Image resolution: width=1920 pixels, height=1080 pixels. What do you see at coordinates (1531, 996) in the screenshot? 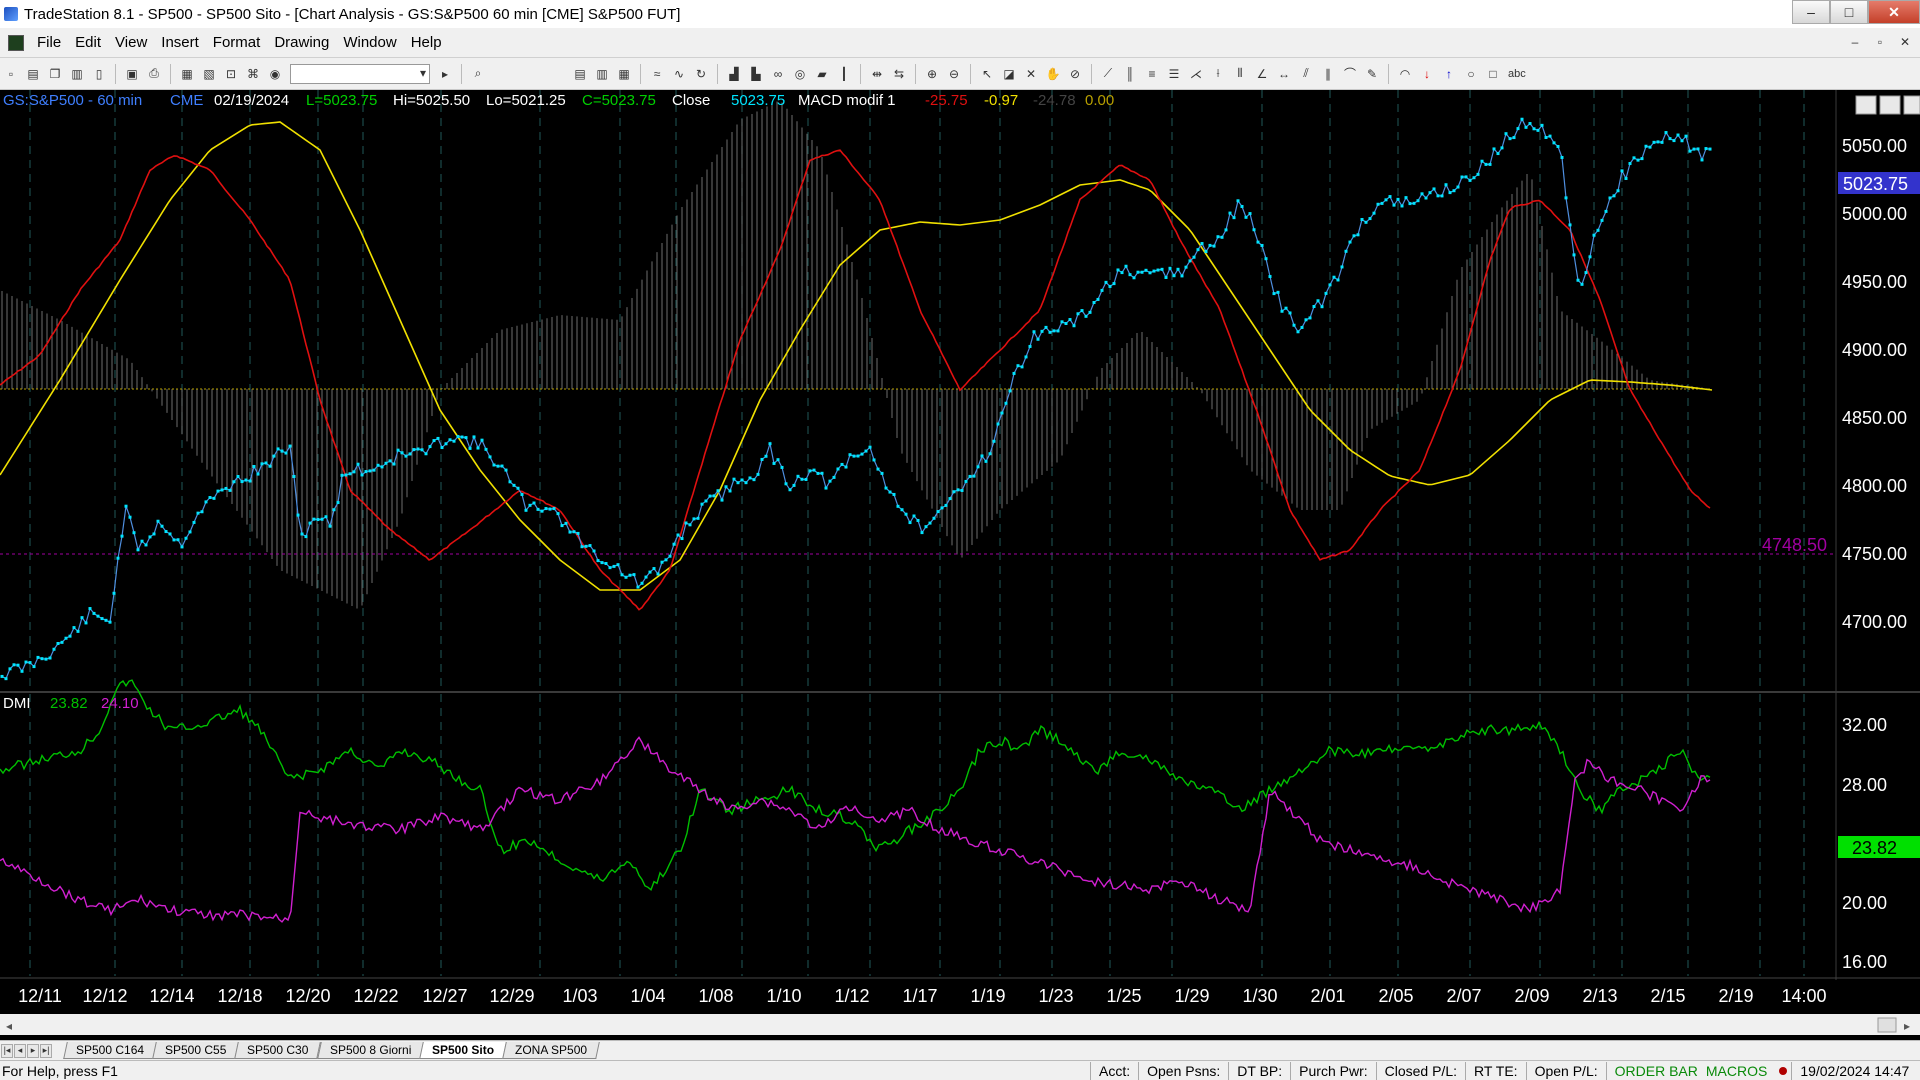
I see `date-tick: 2/09` at bounding box center [1531, 996].